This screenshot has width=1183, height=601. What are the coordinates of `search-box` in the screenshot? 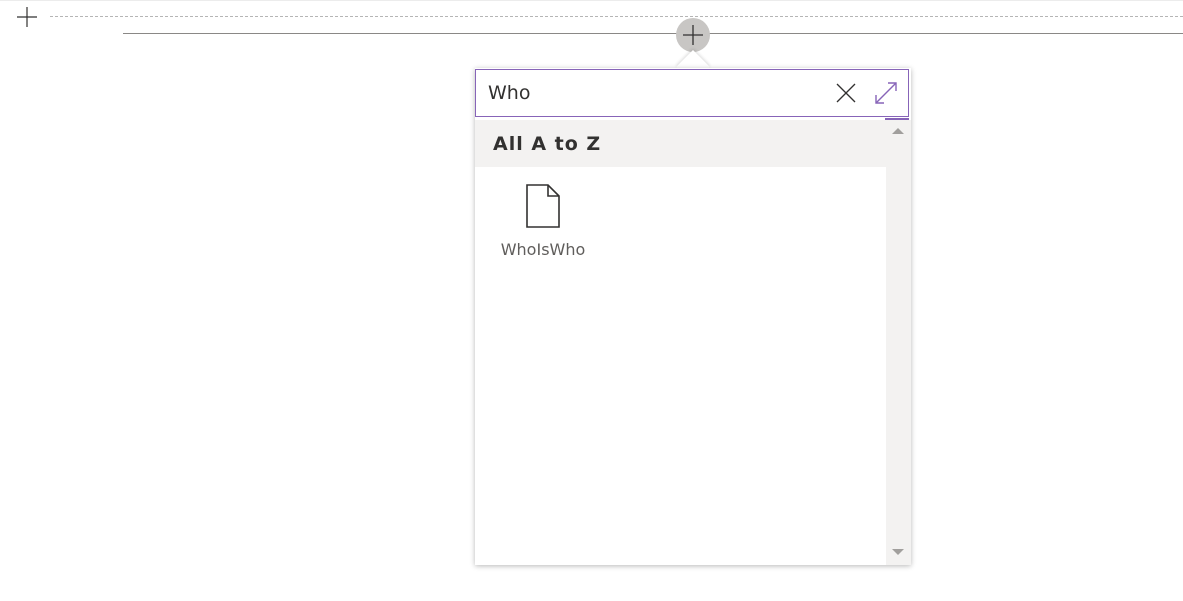 It's located at (692, 93).